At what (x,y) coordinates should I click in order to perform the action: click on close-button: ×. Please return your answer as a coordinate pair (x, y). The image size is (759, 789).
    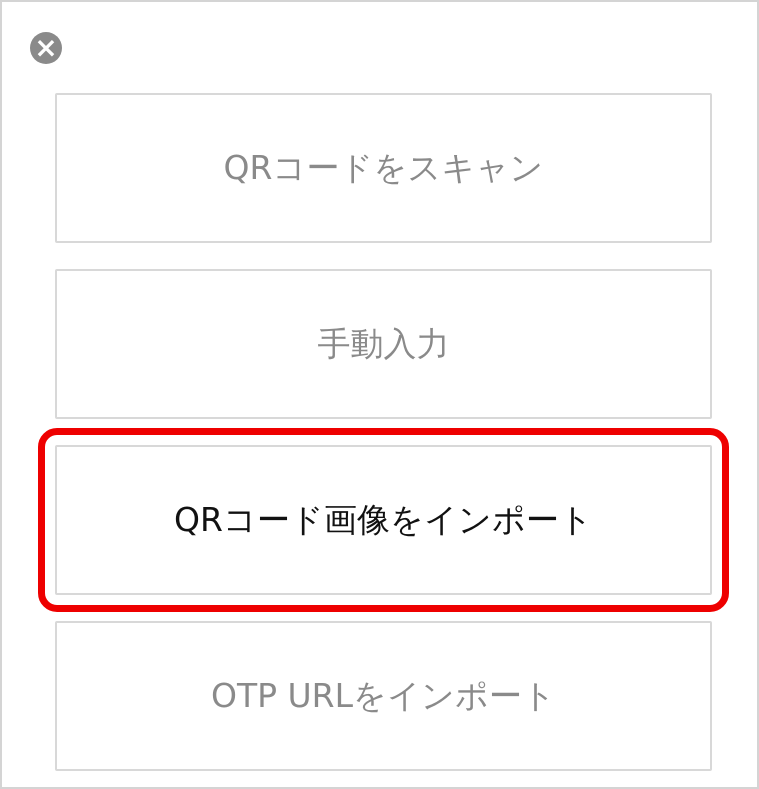
    Looking at the image, I should click on (46, 48).